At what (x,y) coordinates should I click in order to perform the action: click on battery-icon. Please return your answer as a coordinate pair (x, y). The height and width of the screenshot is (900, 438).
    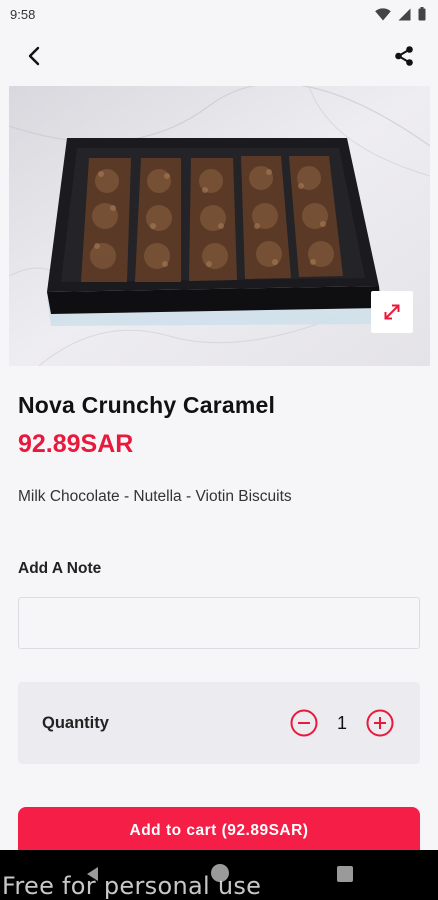
    Looking at the image, I should click on (422, 14).